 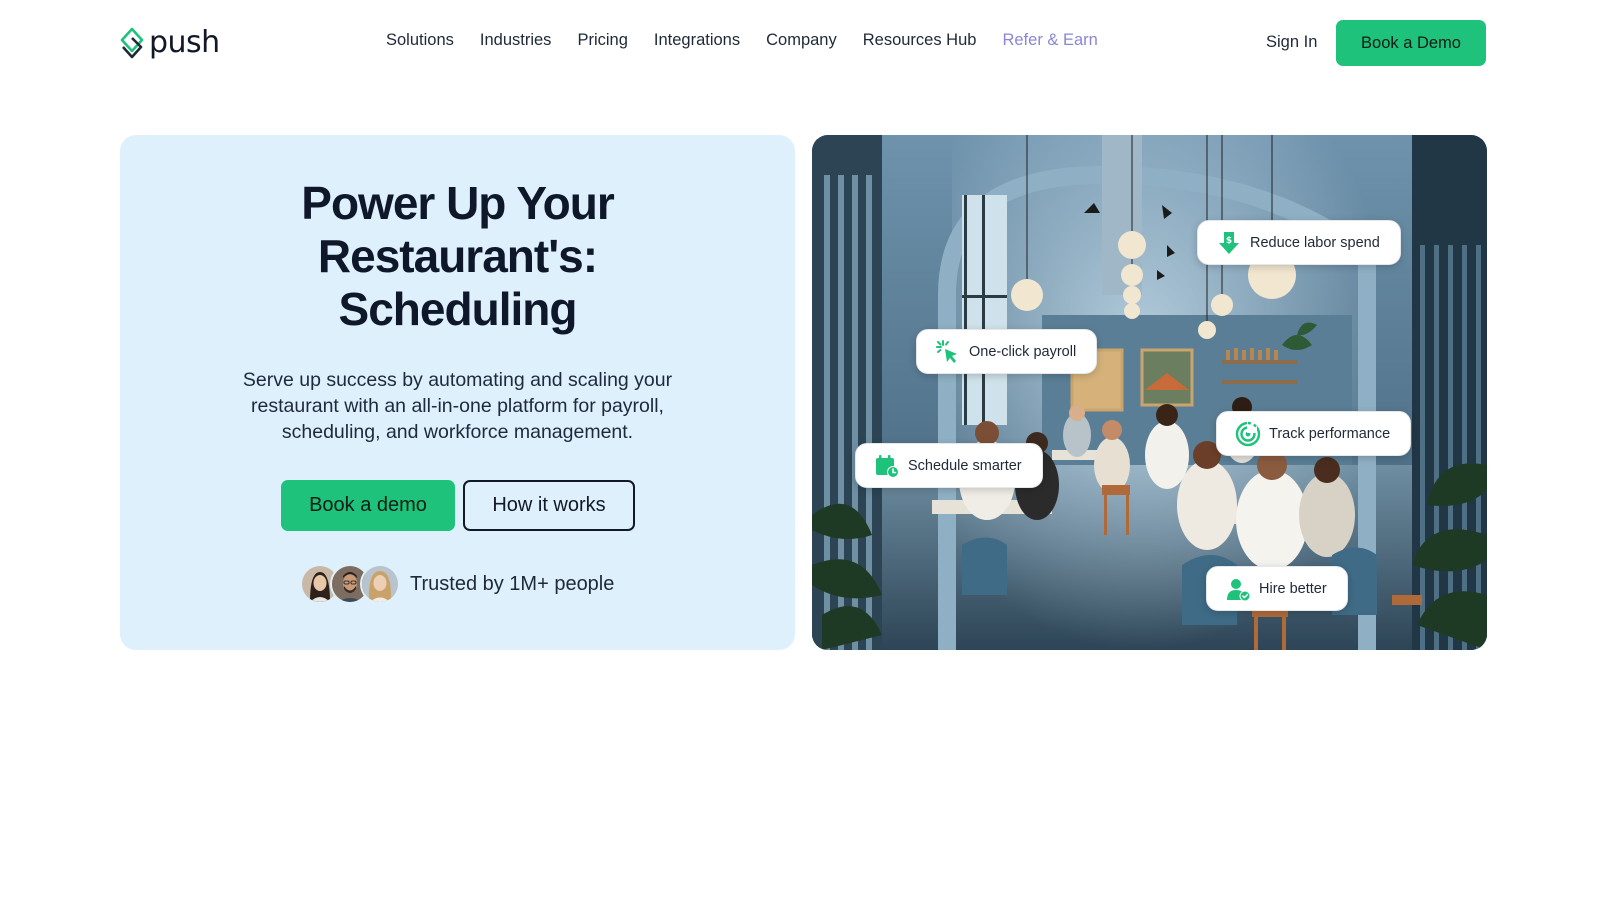 What do you see at coordinates (1291, 42) in the screenshot?
I see `sign-in-link: Sign In` at bounding box center [1291, 42].